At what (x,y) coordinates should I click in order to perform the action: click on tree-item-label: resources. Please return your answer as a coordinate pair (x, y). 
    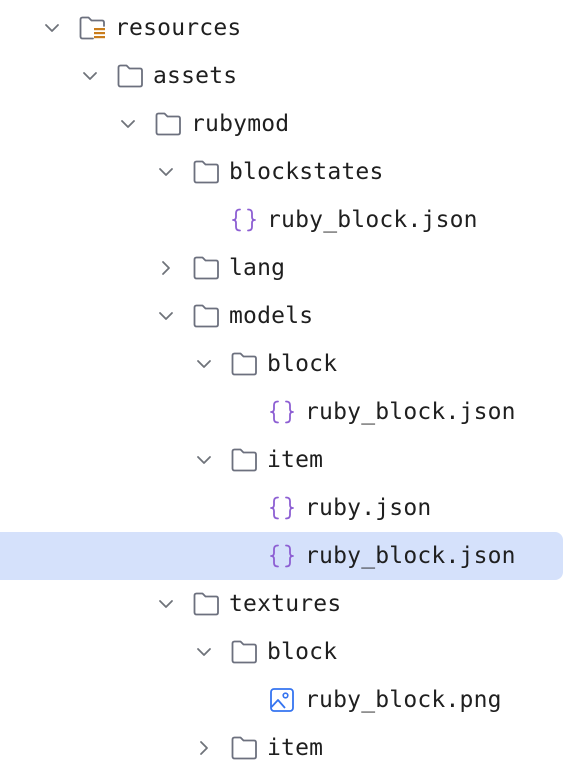
    Looking at the image, I should click on (178, 28).